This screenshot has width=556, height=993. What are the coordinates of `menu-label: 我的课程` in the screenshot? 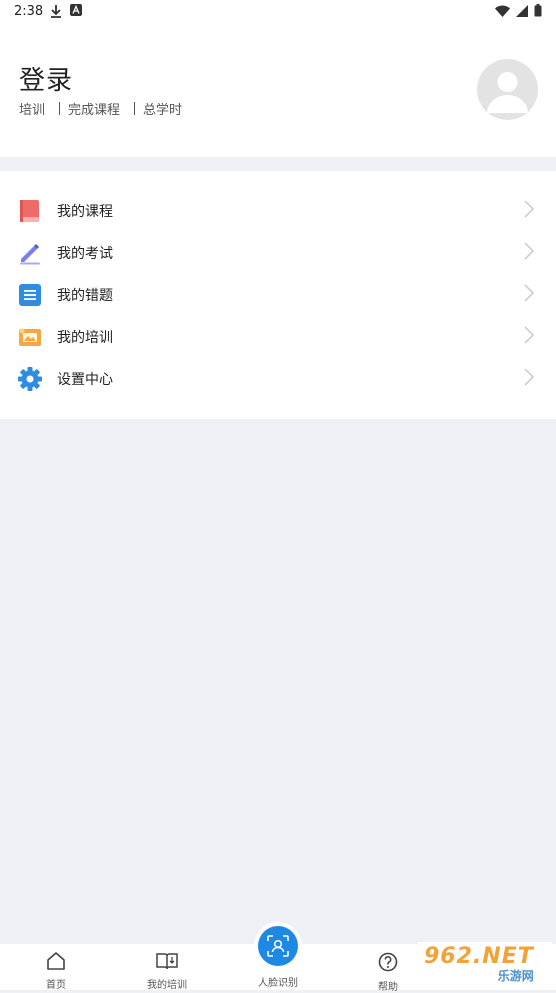 It's located at (85, 212).